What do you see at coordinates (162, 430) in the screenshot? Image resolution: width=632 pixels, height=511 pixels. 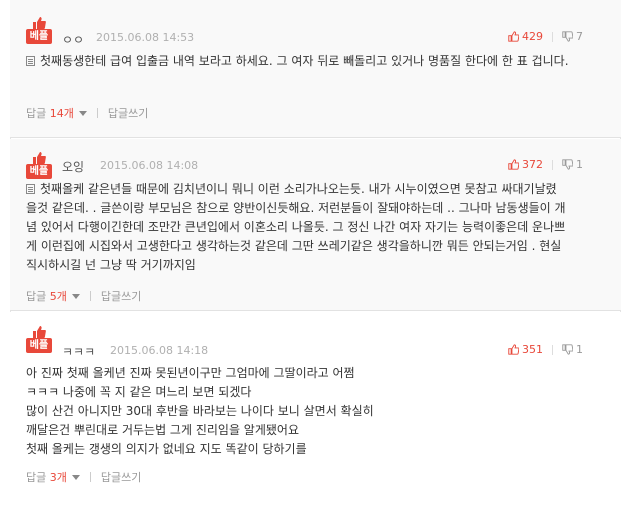 I see `comment-line: 깨달은건 뿌린대로 거두는법 그게 진리임을 알게됐어요` at bounding box center [162, 430].